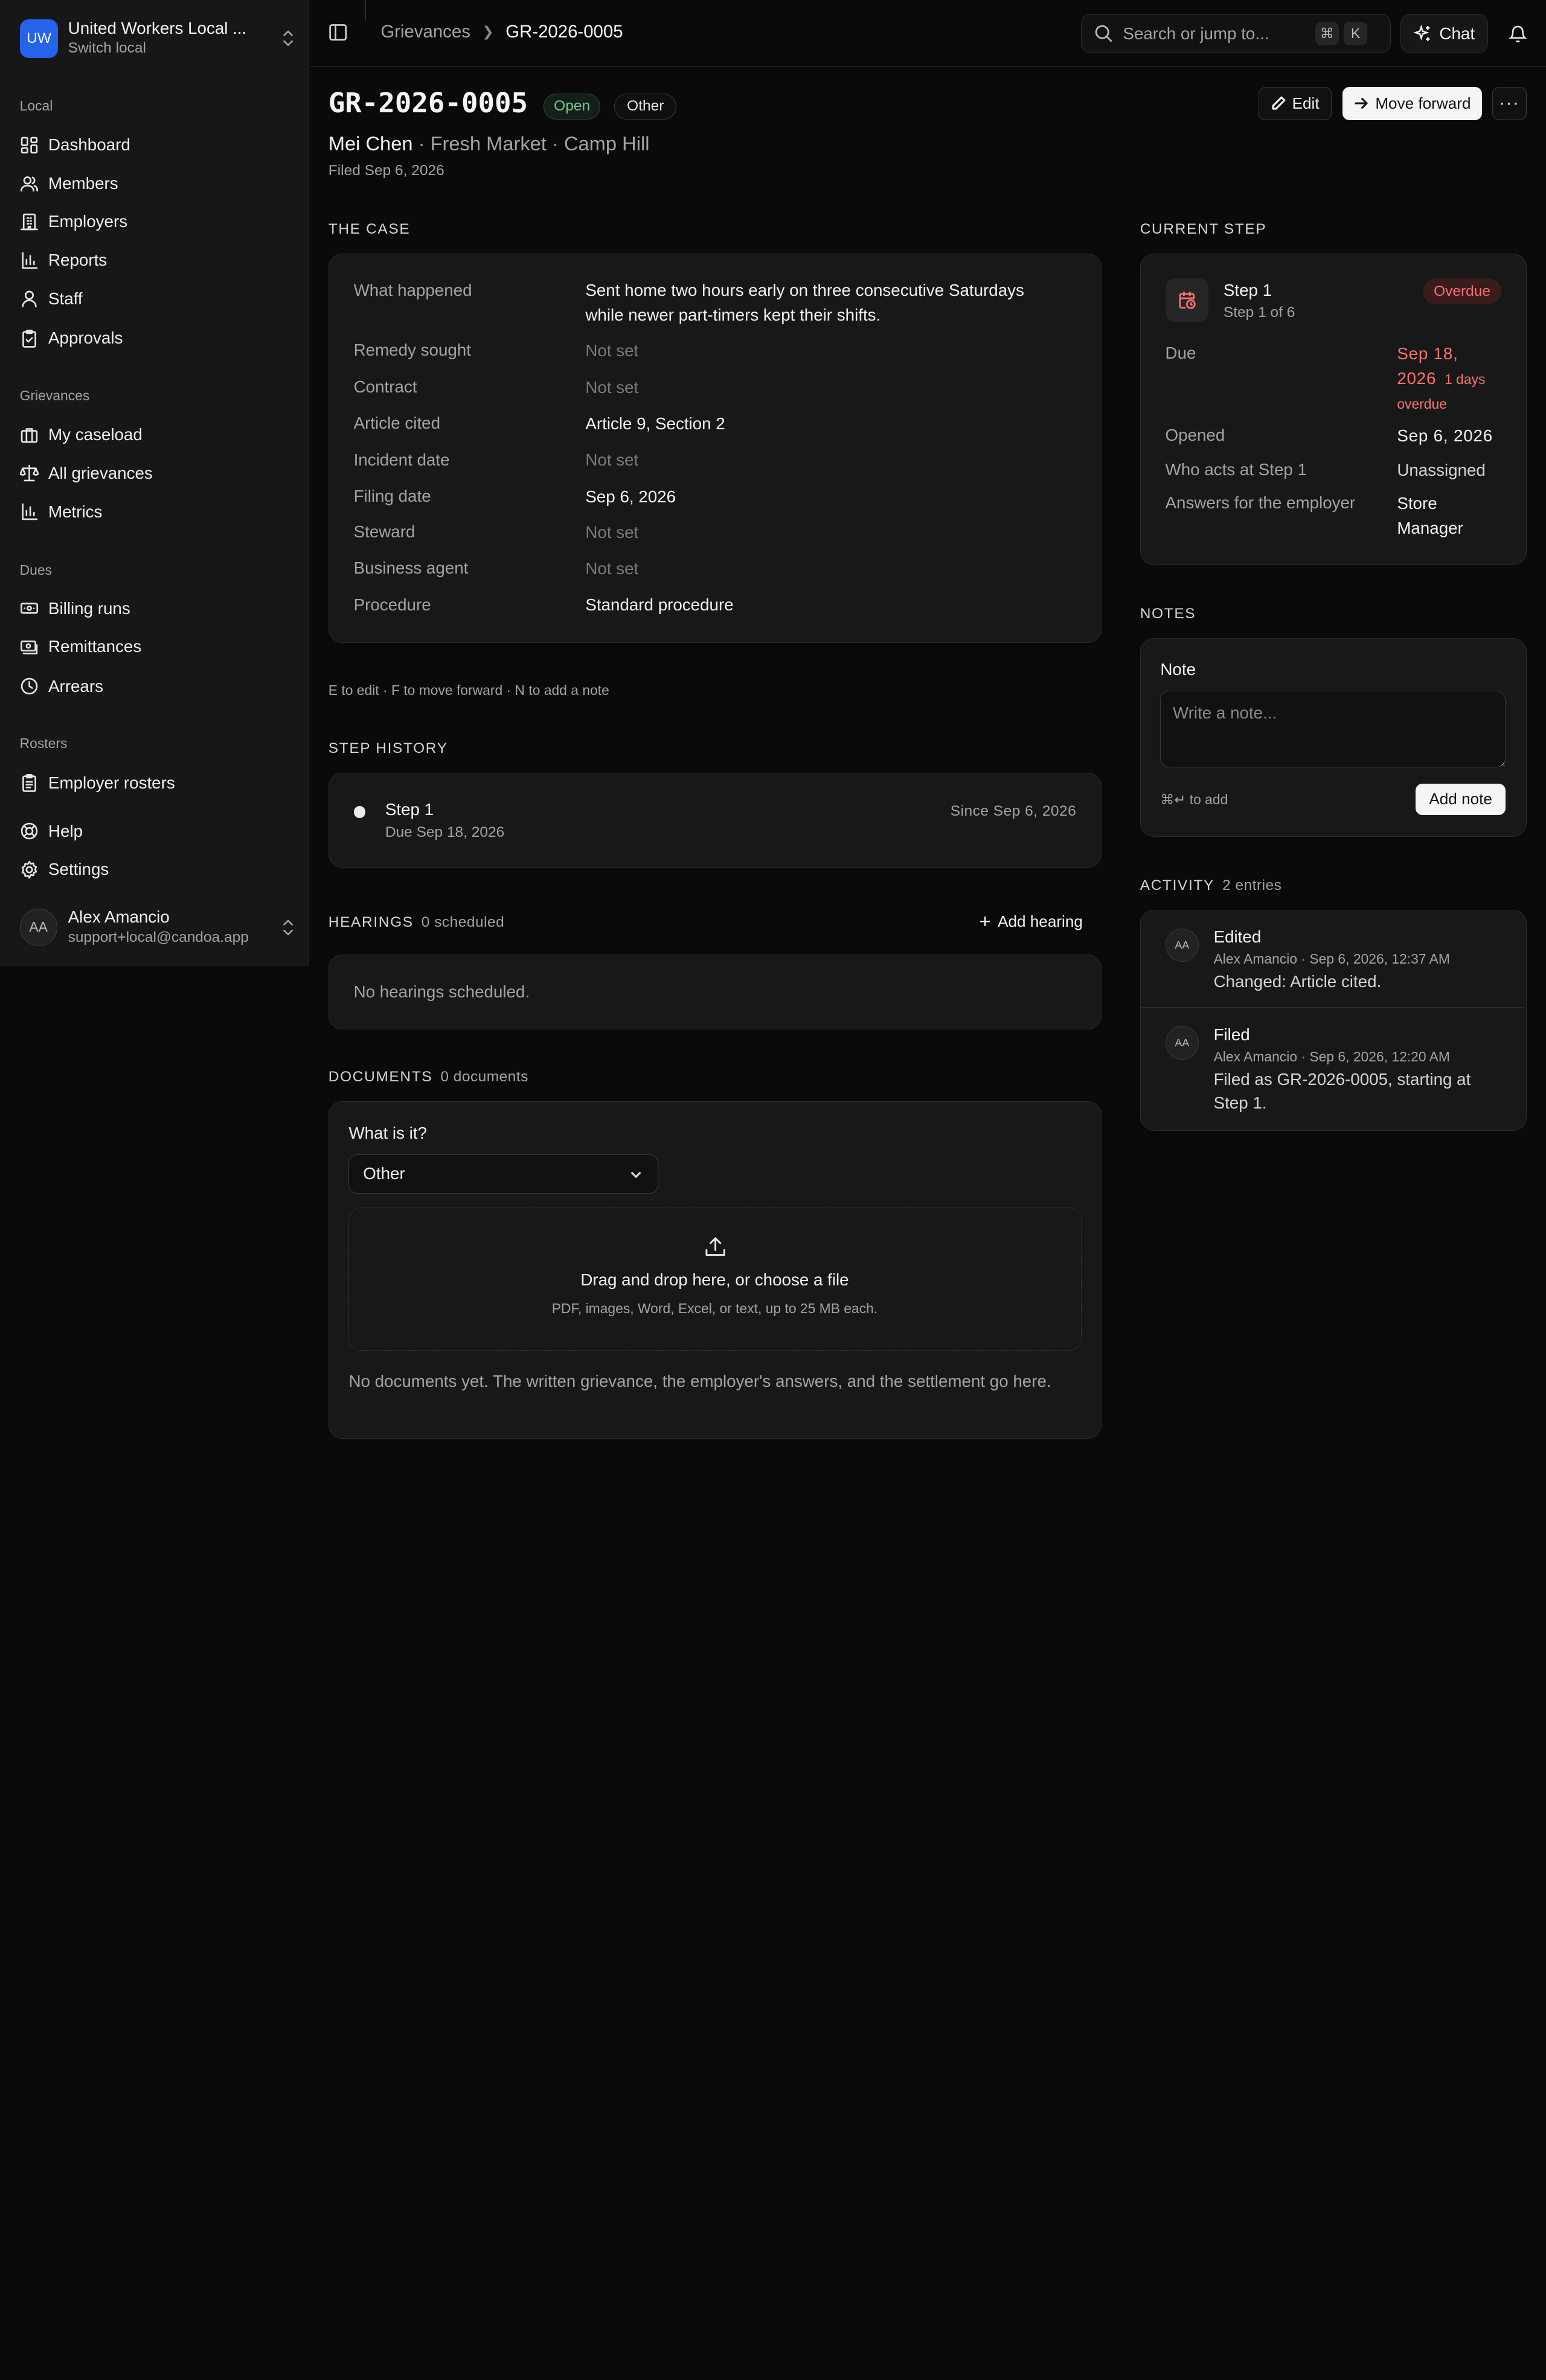 This screenshot has width=1546, height=2380. I want to click on breadcrumb: Grievances ❯ GR-2026-0005, so click(501, 32).